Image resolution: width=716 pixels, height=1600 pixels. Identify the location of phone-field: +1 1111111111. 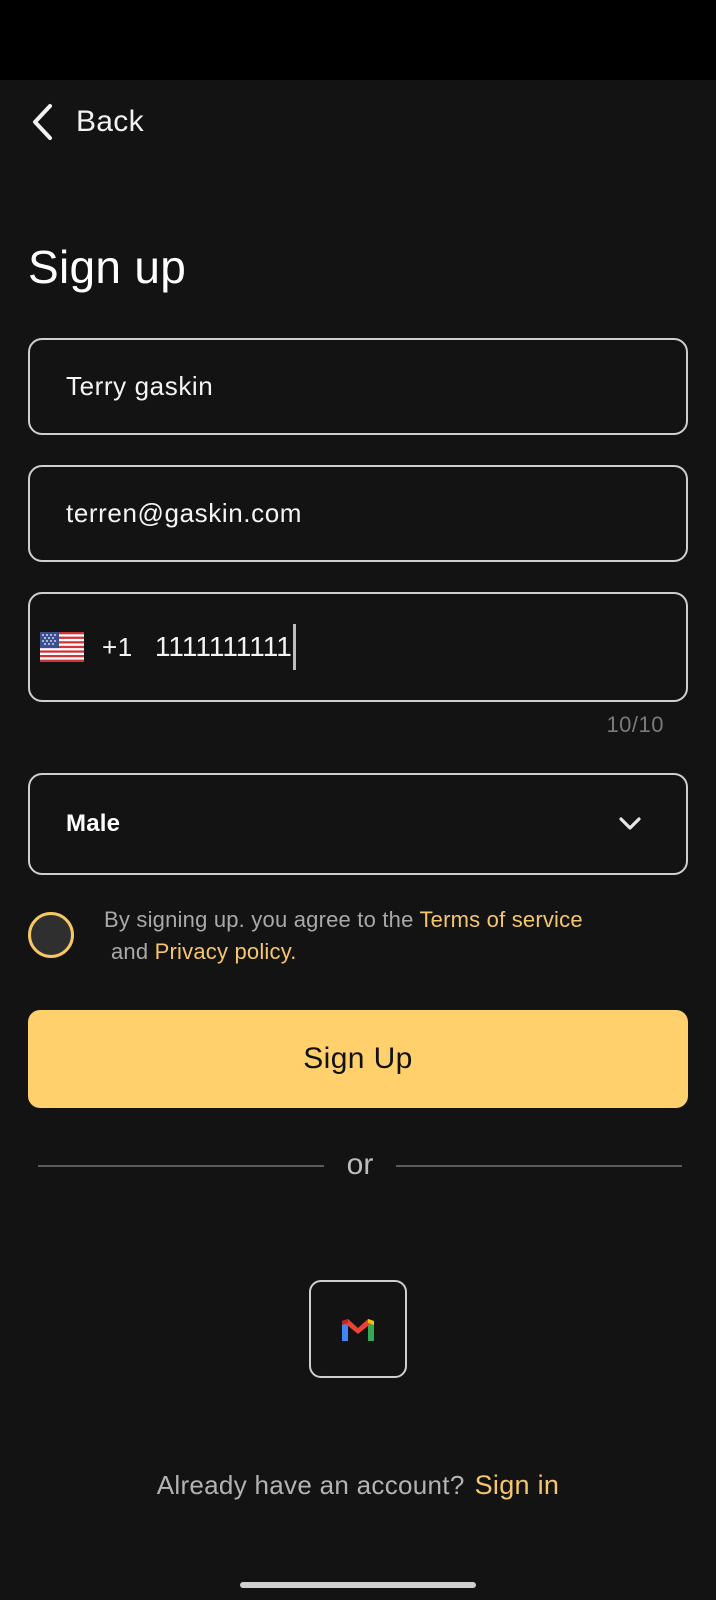
(358, 647).